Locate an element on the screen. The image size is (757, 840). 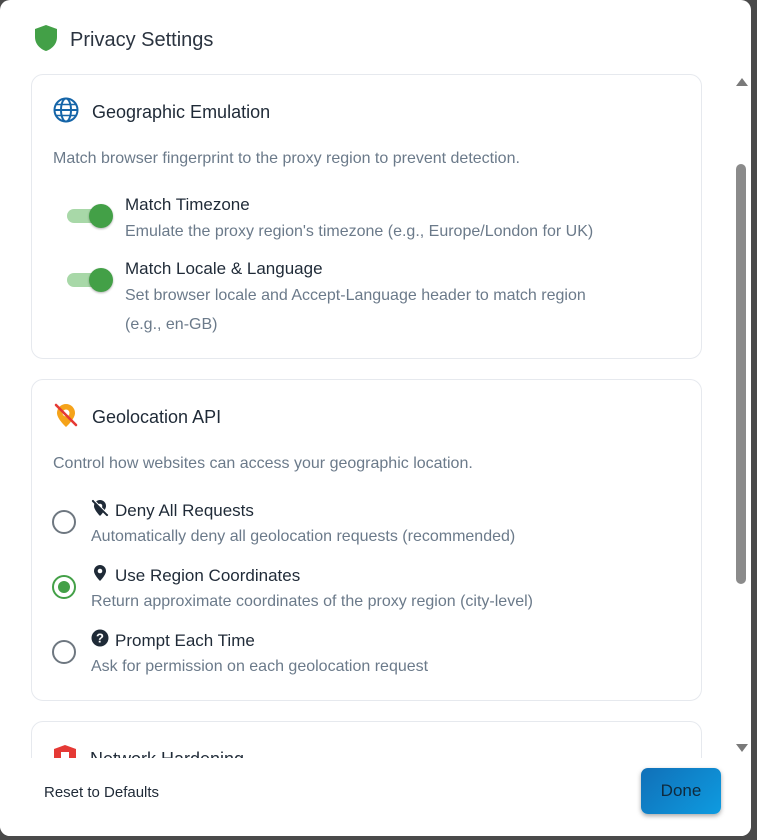
dialog-header: Privacy Settings is located at coordinates (123, 40).